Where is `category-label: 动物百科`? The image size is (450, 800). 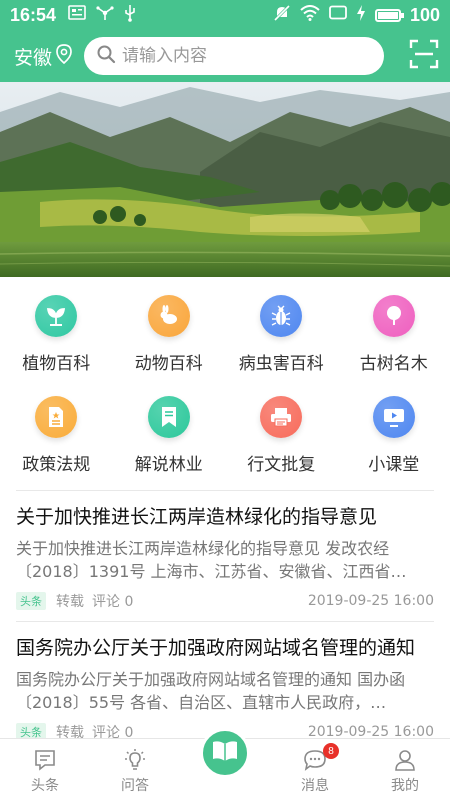
category-label: 动物百科 is located at coordinates (168, 364).